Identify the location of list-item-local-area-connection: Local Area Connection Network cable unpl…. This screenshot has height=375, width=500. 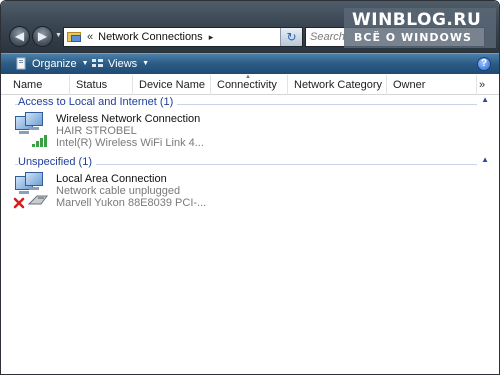
(113, 192).